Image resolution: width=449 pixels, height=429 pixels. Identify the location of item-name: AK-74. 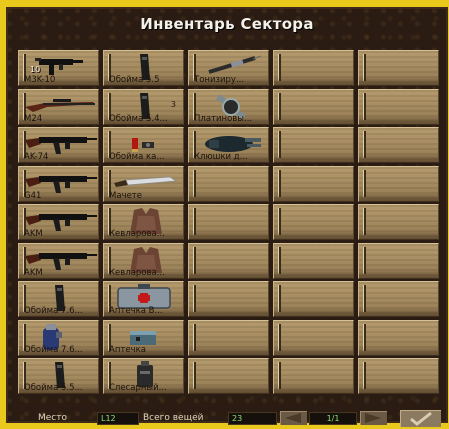
(36, 157).